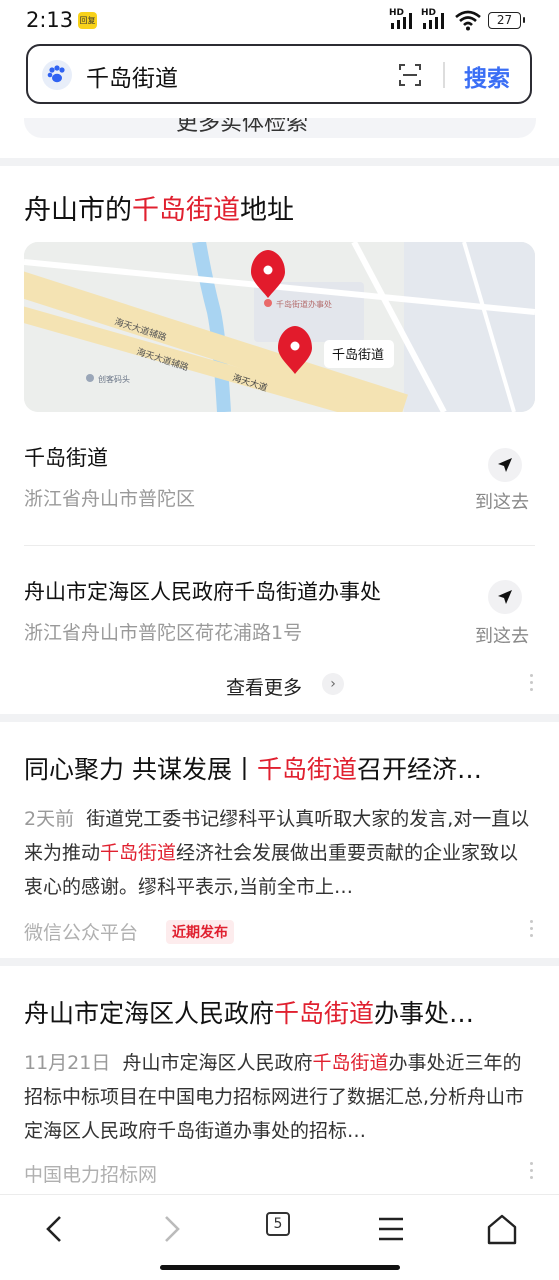 The width and height of the screenshot is (559, 1280). What do you see at coordinates (217, 1063) in the screenshot?
I see `news-body-pre: 舟山市定海区人民政府` at bounding box center [217, 1063].